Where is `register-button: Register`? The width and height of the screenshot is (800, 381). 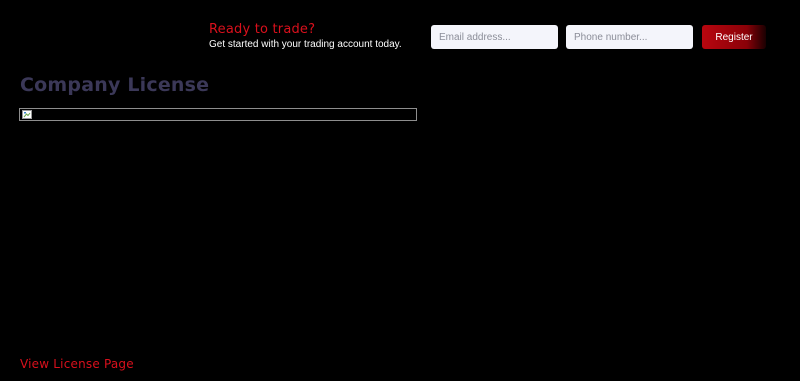 register-button: Register is located at coordinates (734, 37).